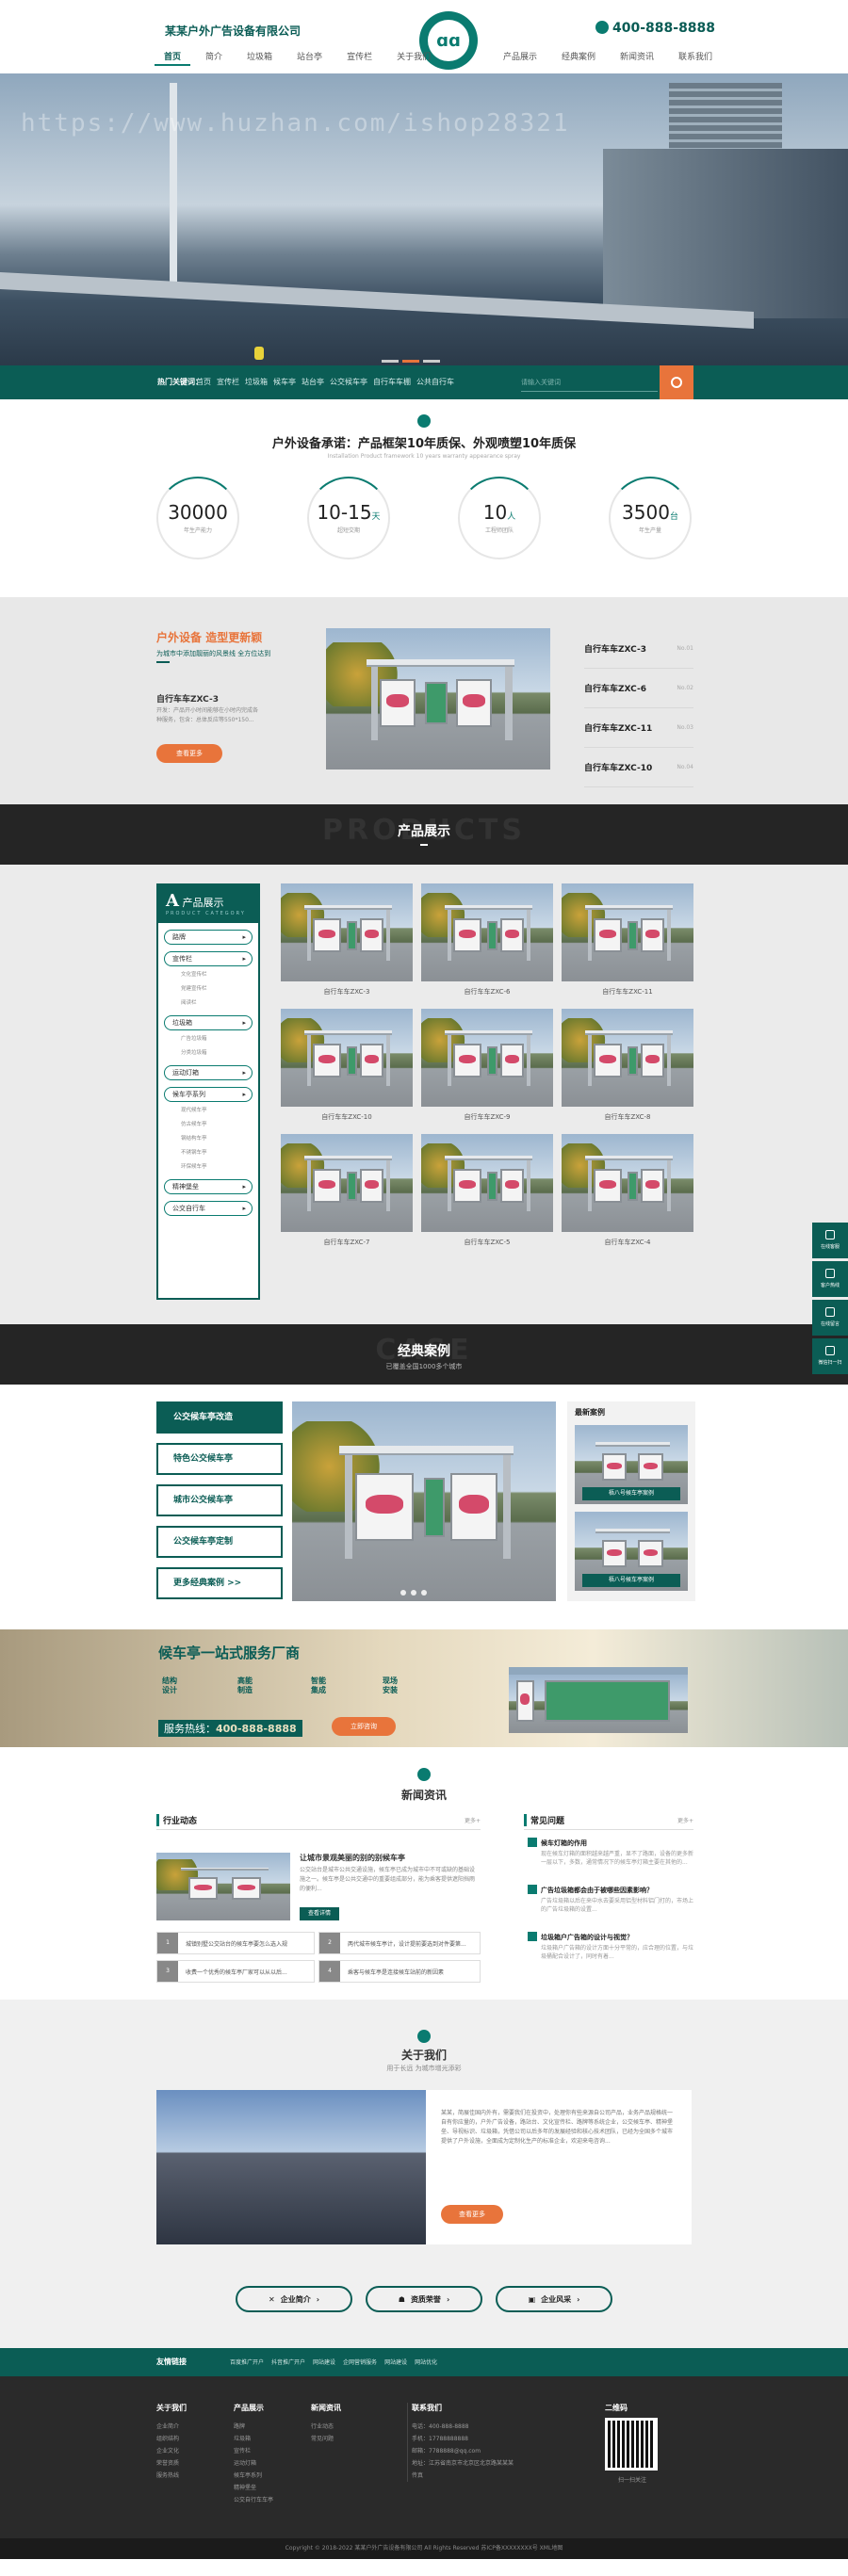 Image resolution: width=848 pixels, height=2576 pixels. Describe the element at coordinates (219, 1417) in the screenshot. I see `case-tab-active: 公交候车亭改造` at that location.